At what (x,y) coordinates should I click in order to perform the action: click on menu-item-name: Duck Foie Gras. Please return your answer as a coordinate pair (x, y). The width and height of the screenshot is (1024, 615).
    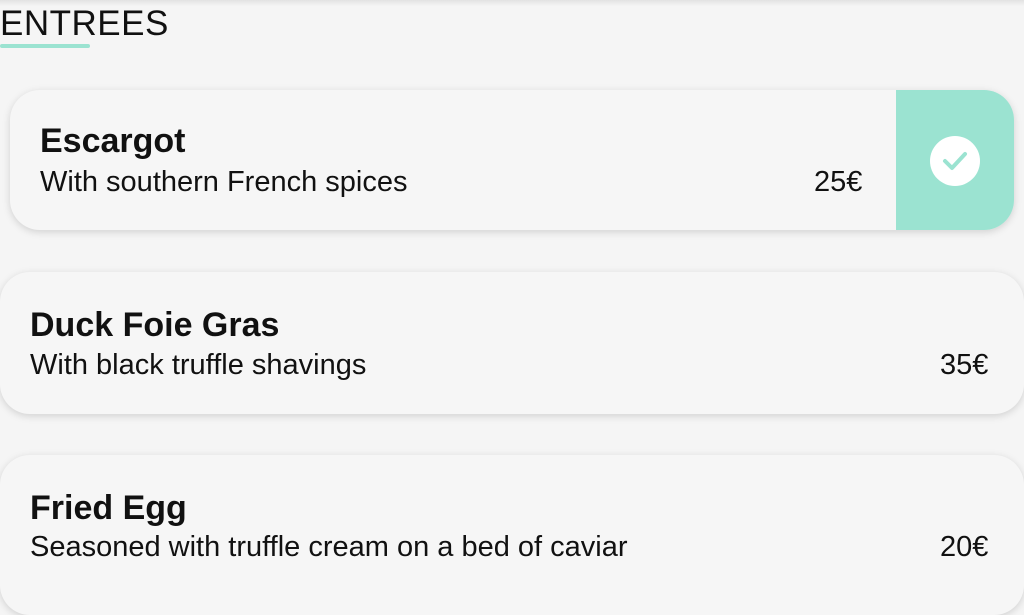
    Looking at the image, I should click on (155, 325).